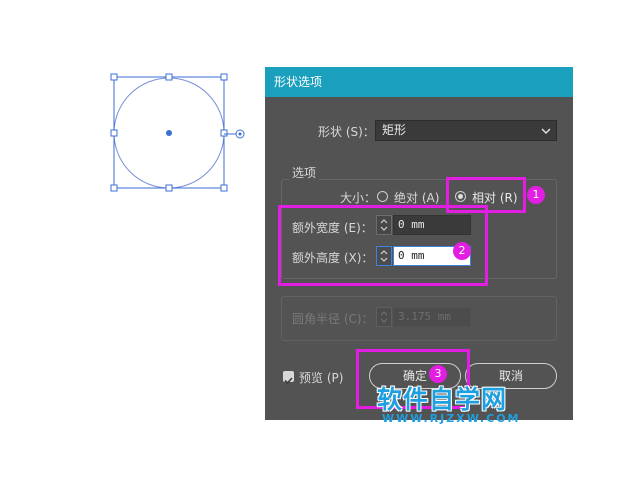 The image size is (635, 489). I want to click on chevron-down-icon, so click(546, 131).